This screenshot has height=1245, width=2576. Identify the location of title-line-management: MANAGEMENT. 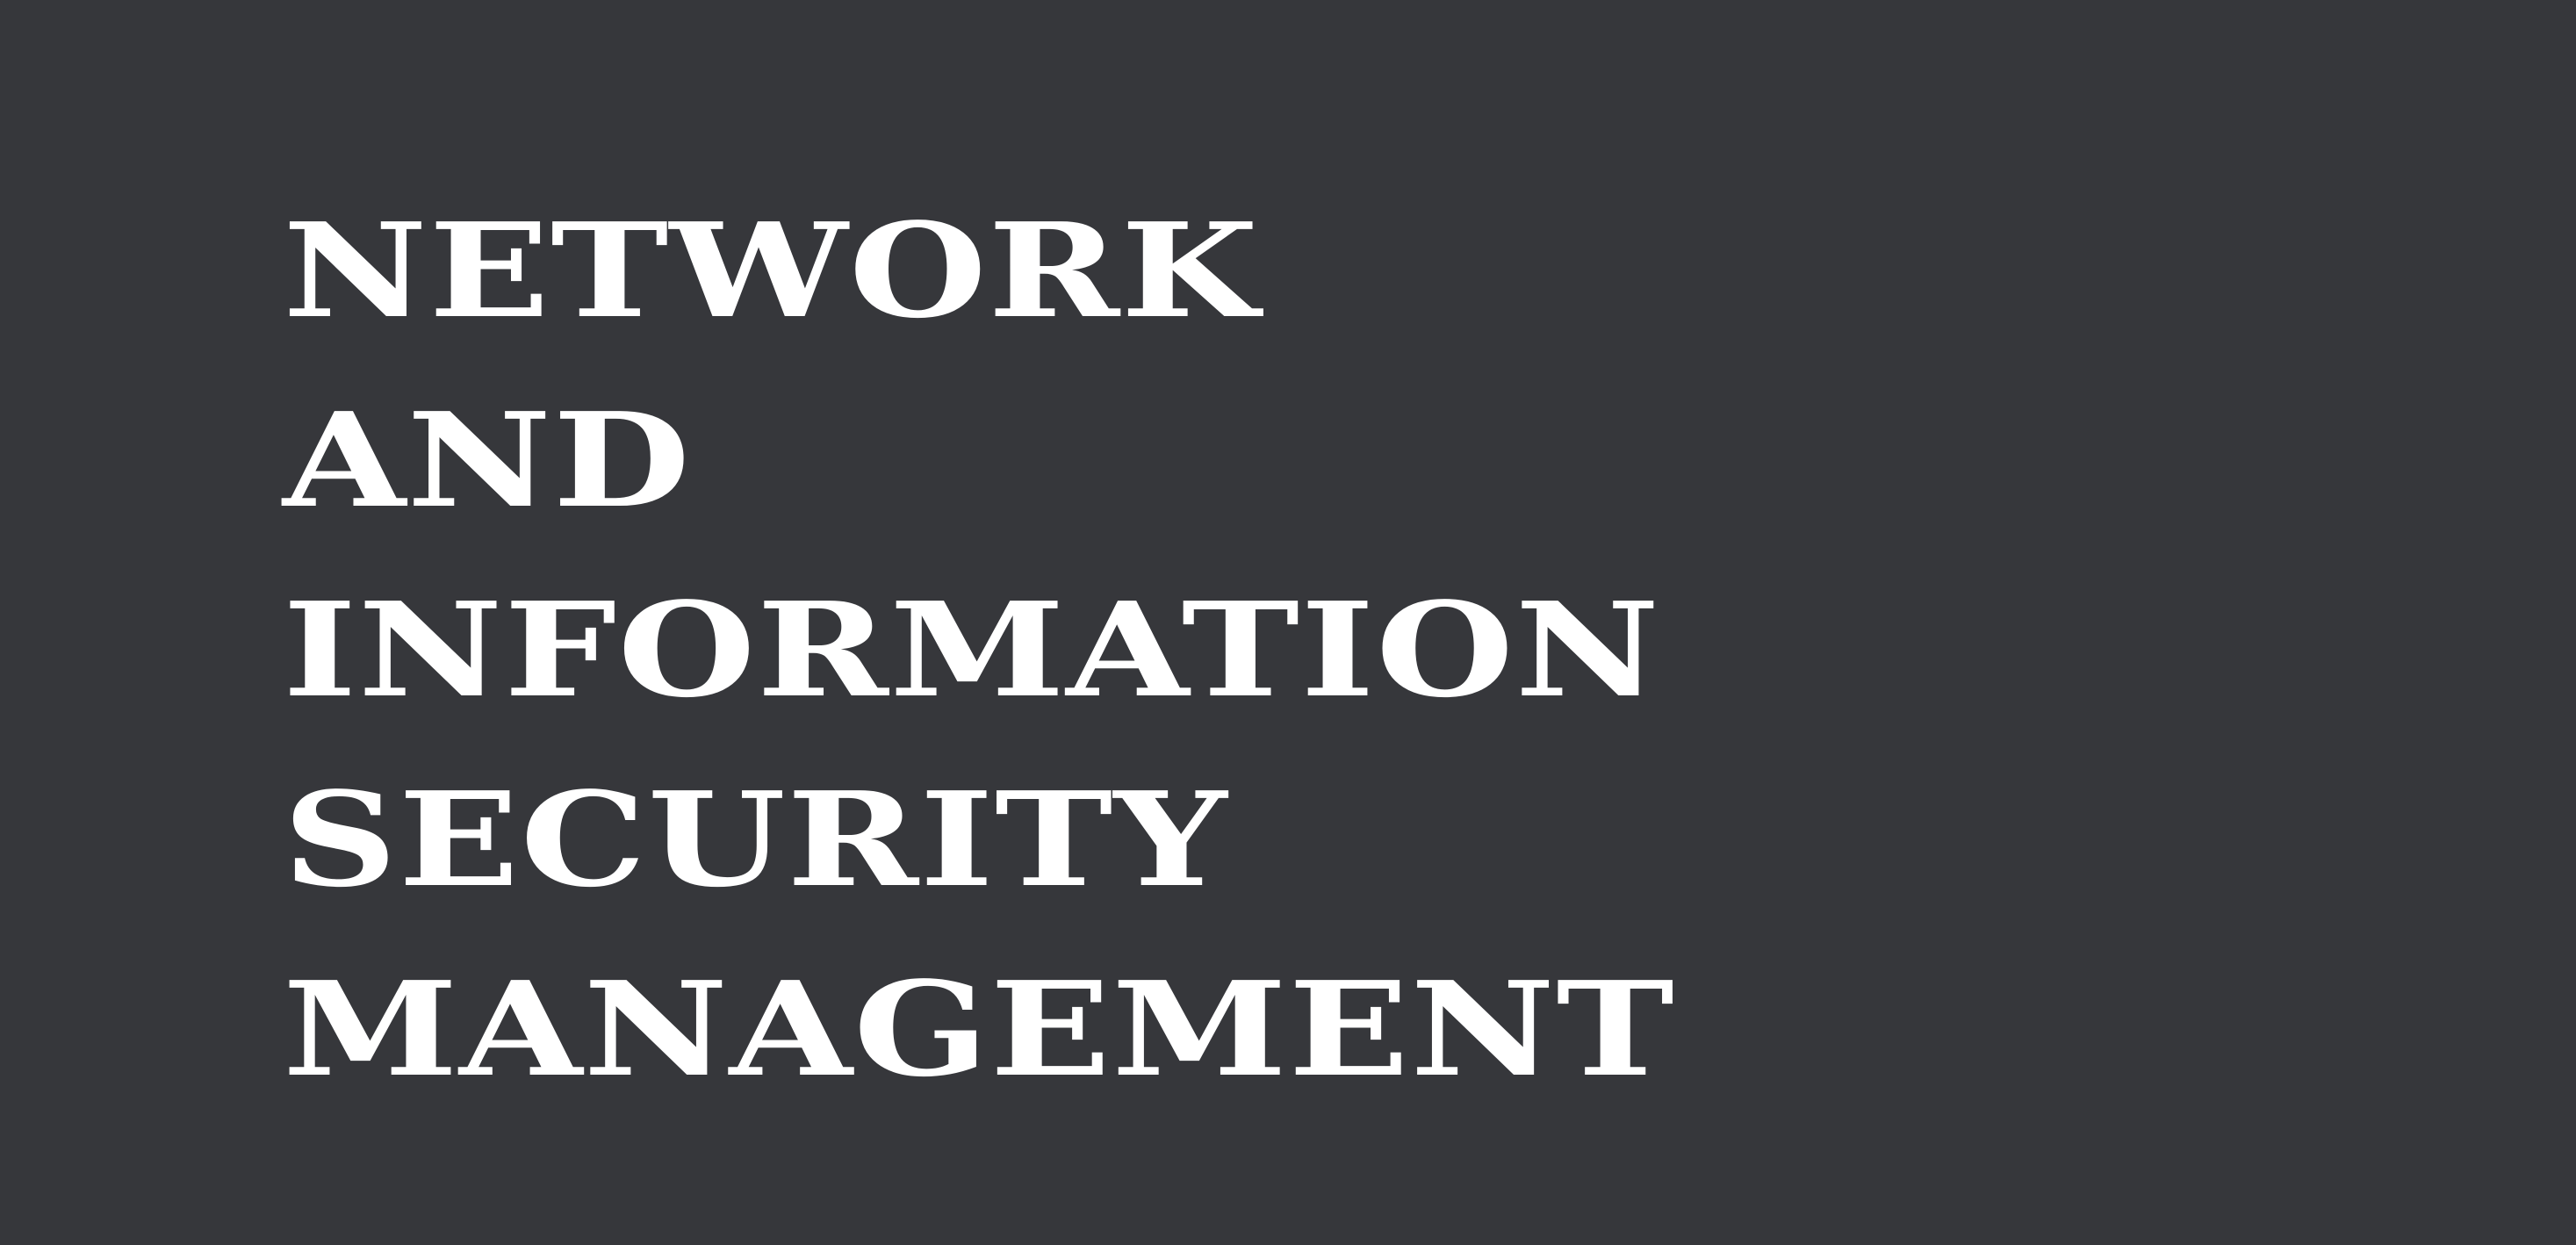
(979, 1029).